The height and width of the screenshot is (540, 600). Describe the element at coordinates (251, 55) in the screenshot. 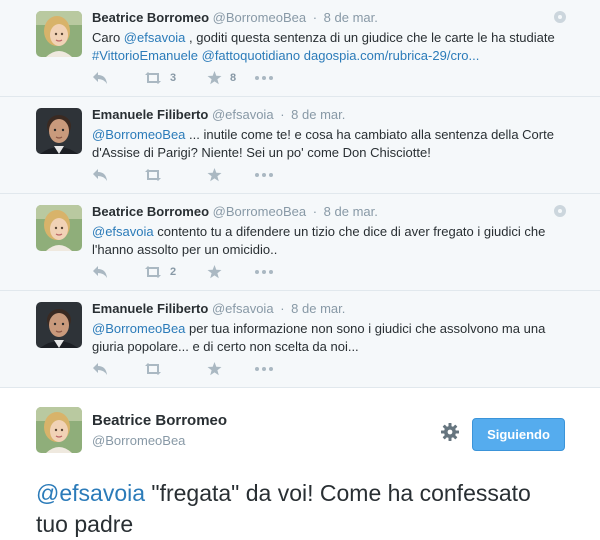

I see `mention-link: @fattoquotidiano` at that location.